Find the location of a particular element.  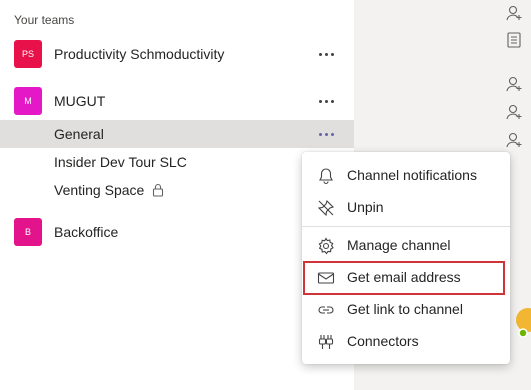

team-avatar: PS is located at coordinates (28, 54).